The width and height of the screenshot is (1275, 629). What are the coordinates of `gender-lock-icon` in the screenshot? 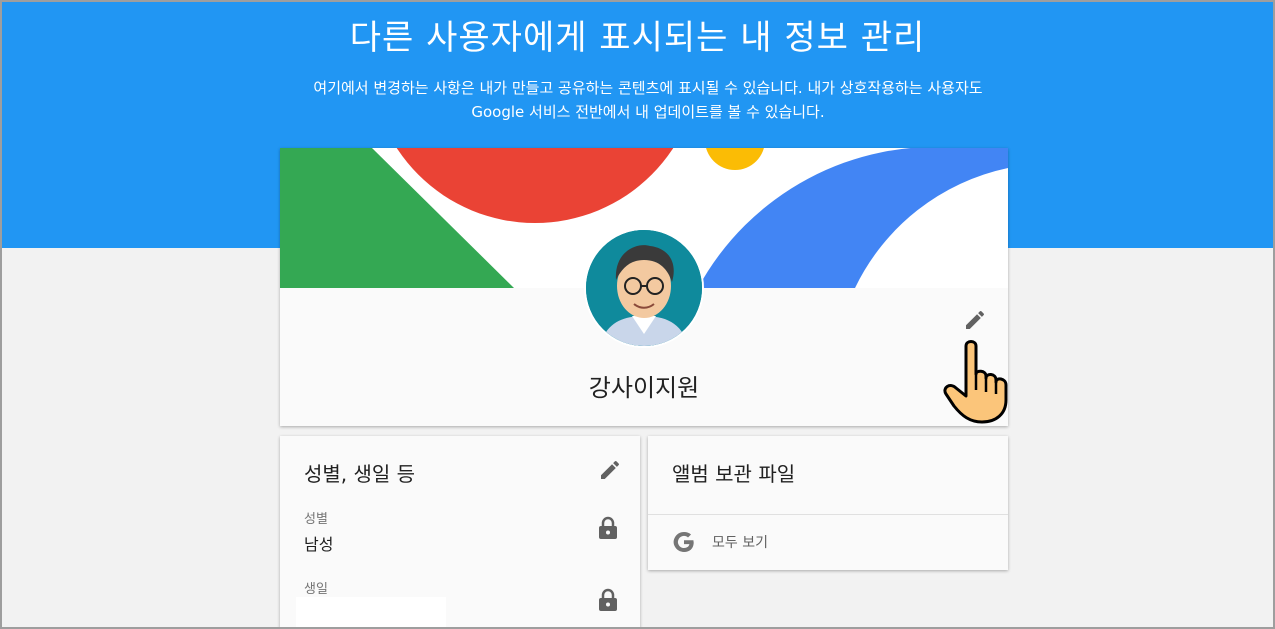 It's located at (608, 527).